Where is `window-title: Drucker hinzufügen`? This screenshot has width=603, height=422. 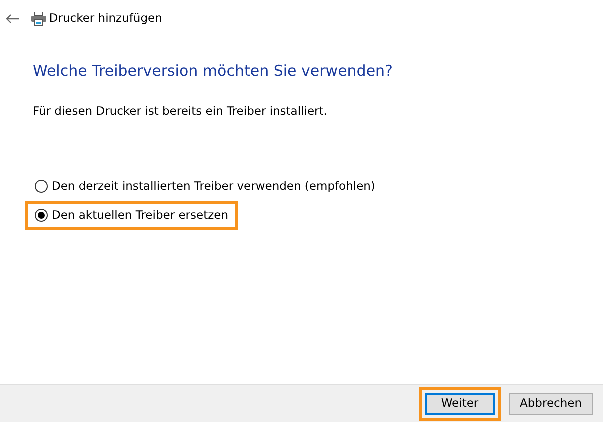 window-title: Drucker hinzufügen is located at coordinates (105, 19).